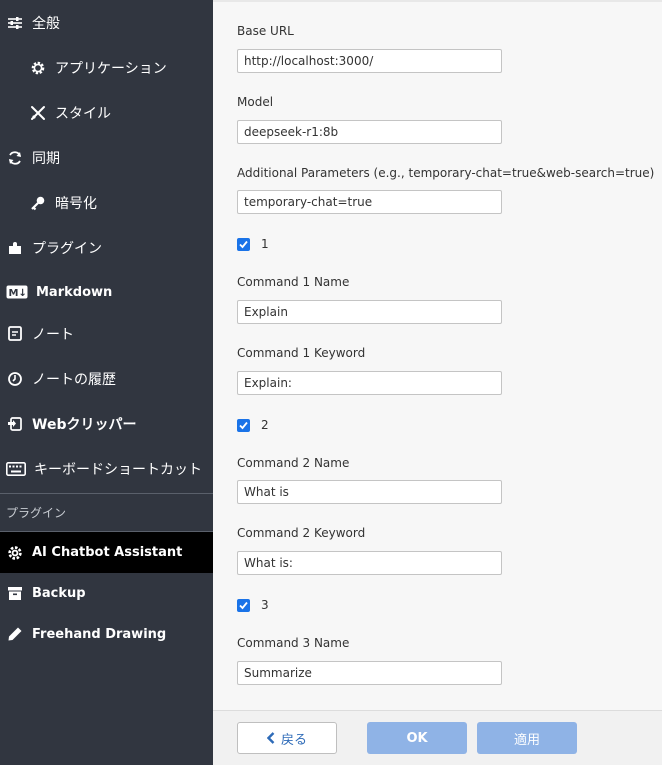 The image size is (662, 767). I want to click on back-button-label: 戻る, so click(293, 740).